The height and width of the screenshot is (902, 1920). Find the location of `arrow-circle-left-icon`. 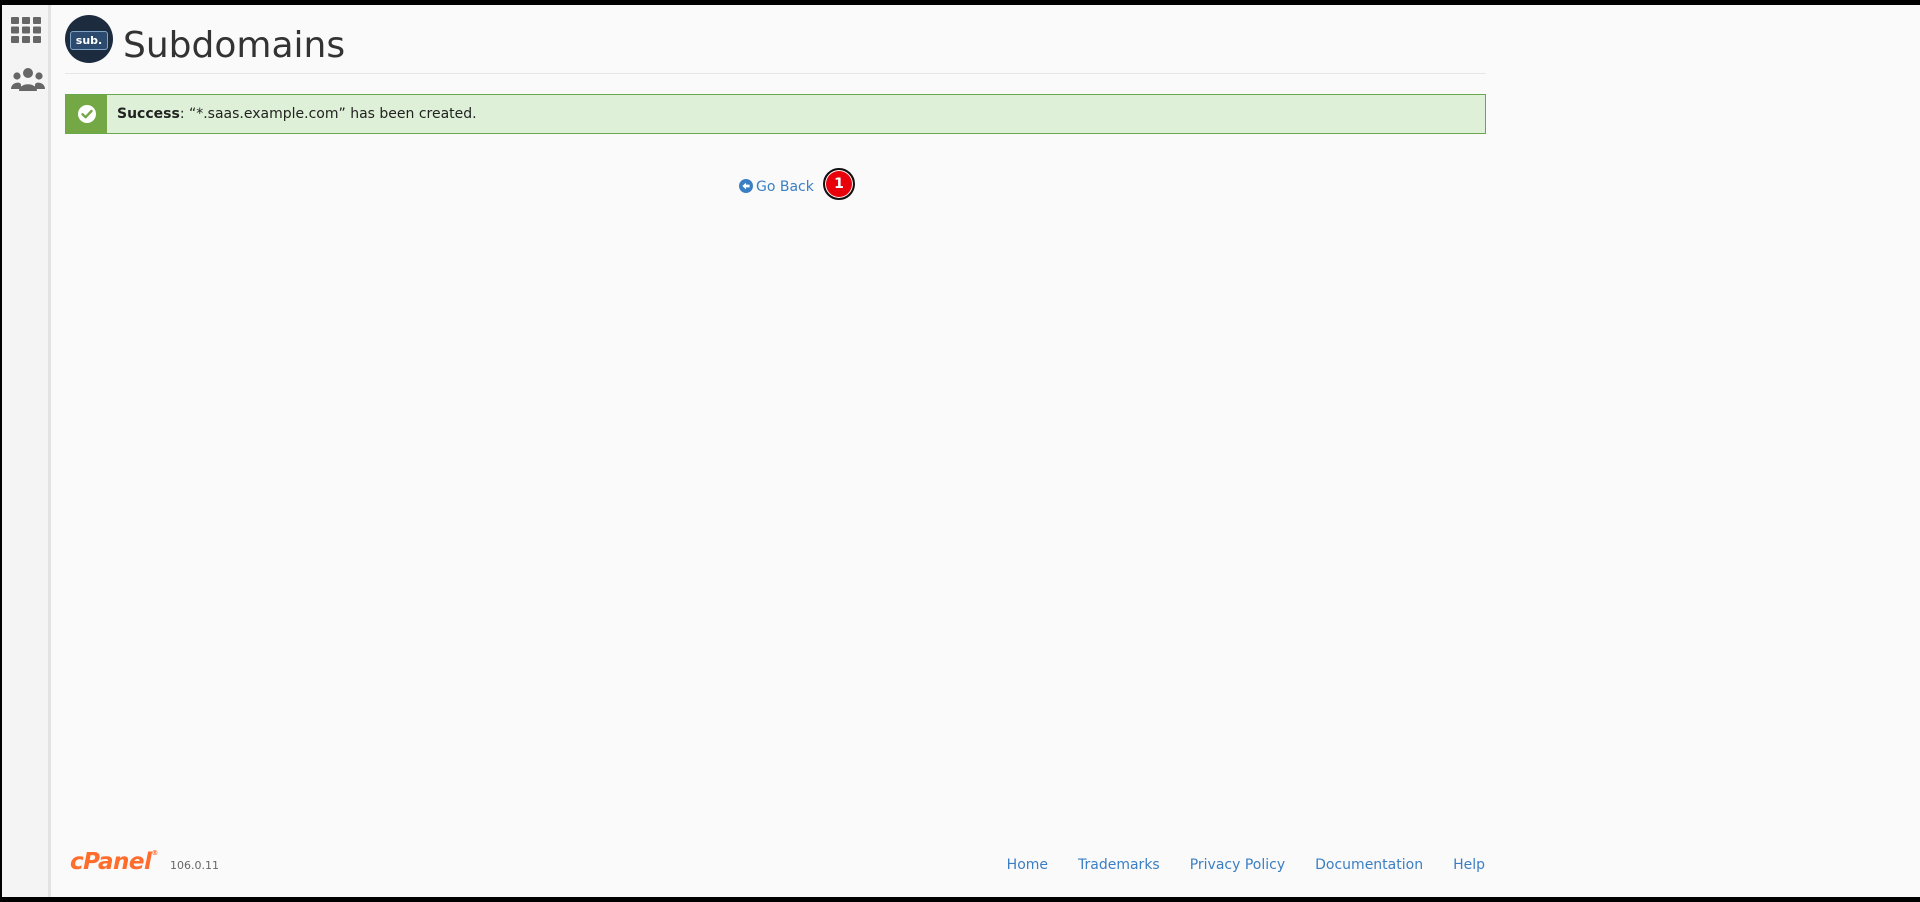

arrow-circle-left-icon is located at coordinates (746, 186).